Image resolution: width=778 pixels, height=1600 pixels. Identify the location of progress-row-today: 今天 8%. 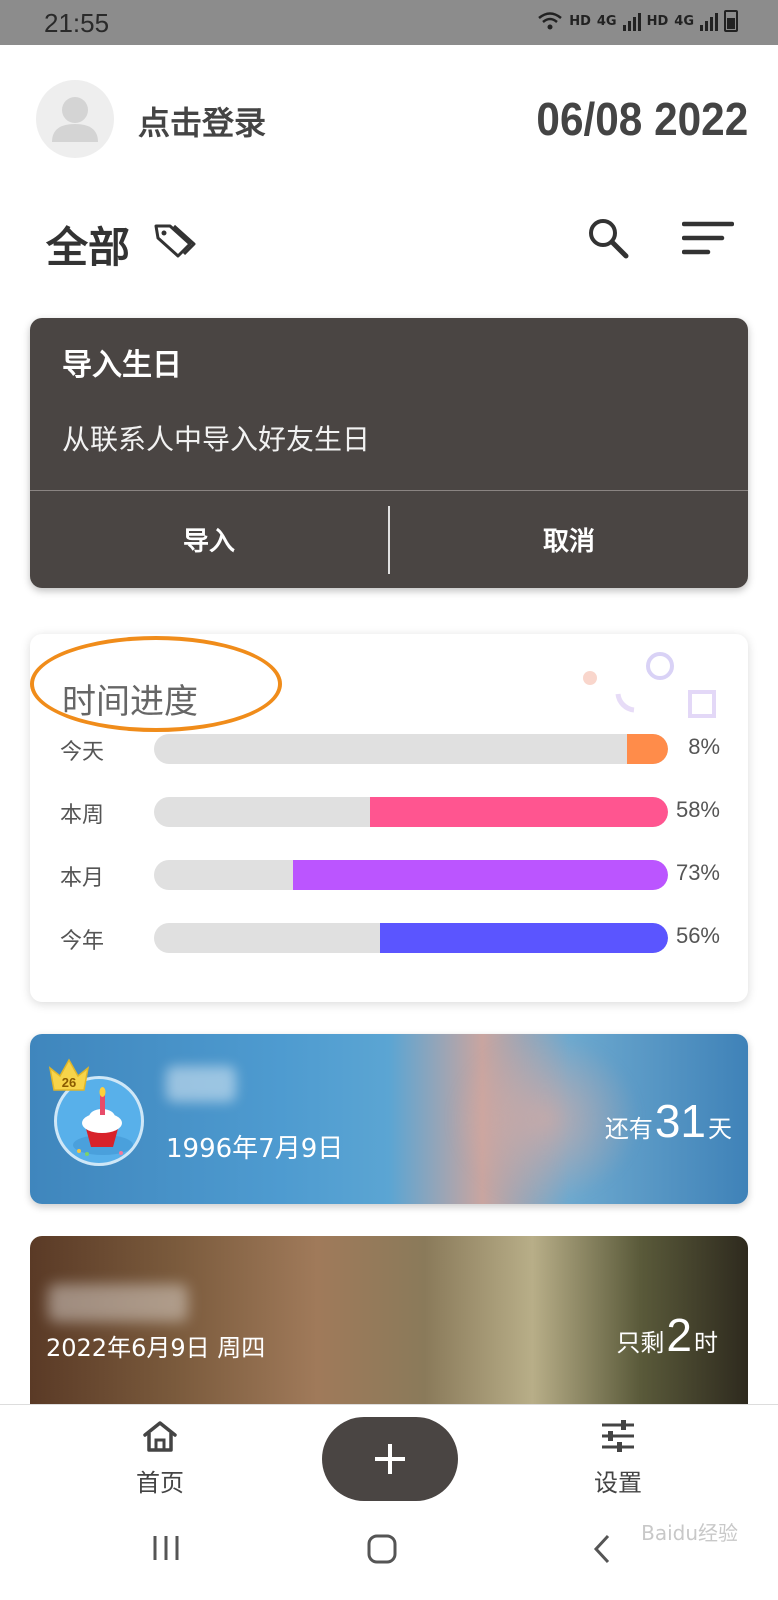
(390, 750).